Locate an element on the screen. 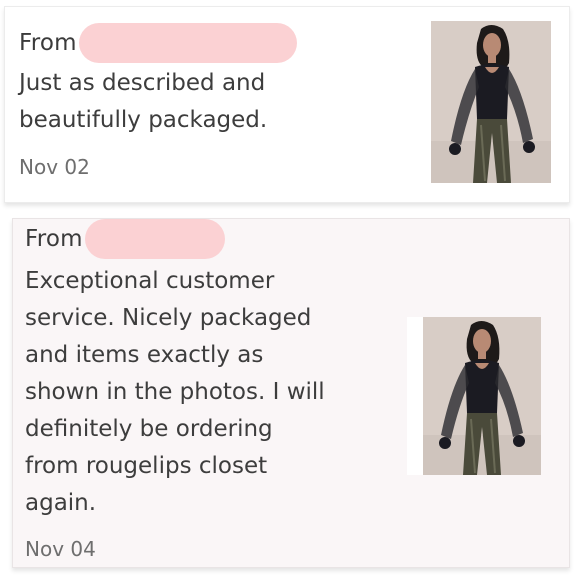 Image resolution: width=580 pixels, height=580 pixels. review-date: Nov 02 is located at coordinates (54, 167).